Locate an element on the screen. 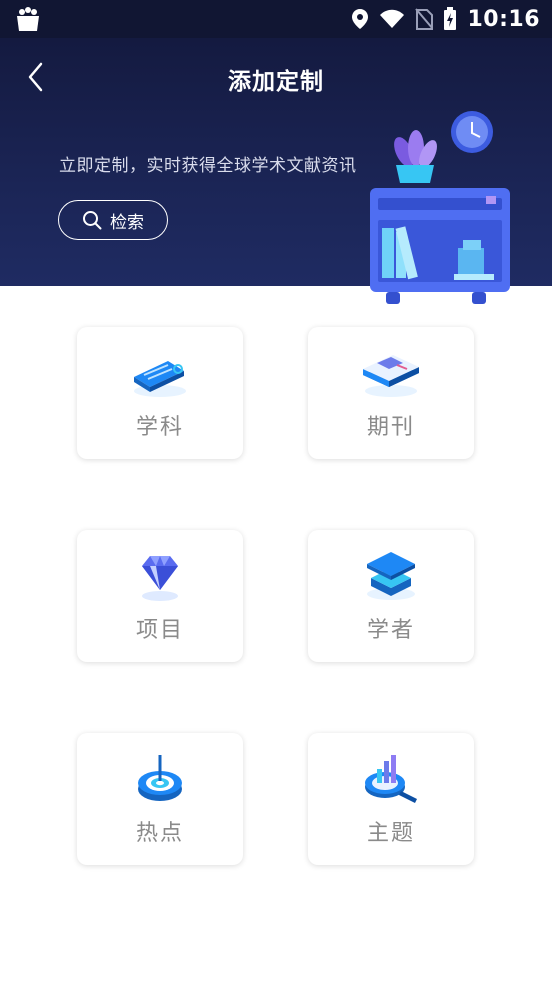  location-icon is located at coordinates (360, 19).